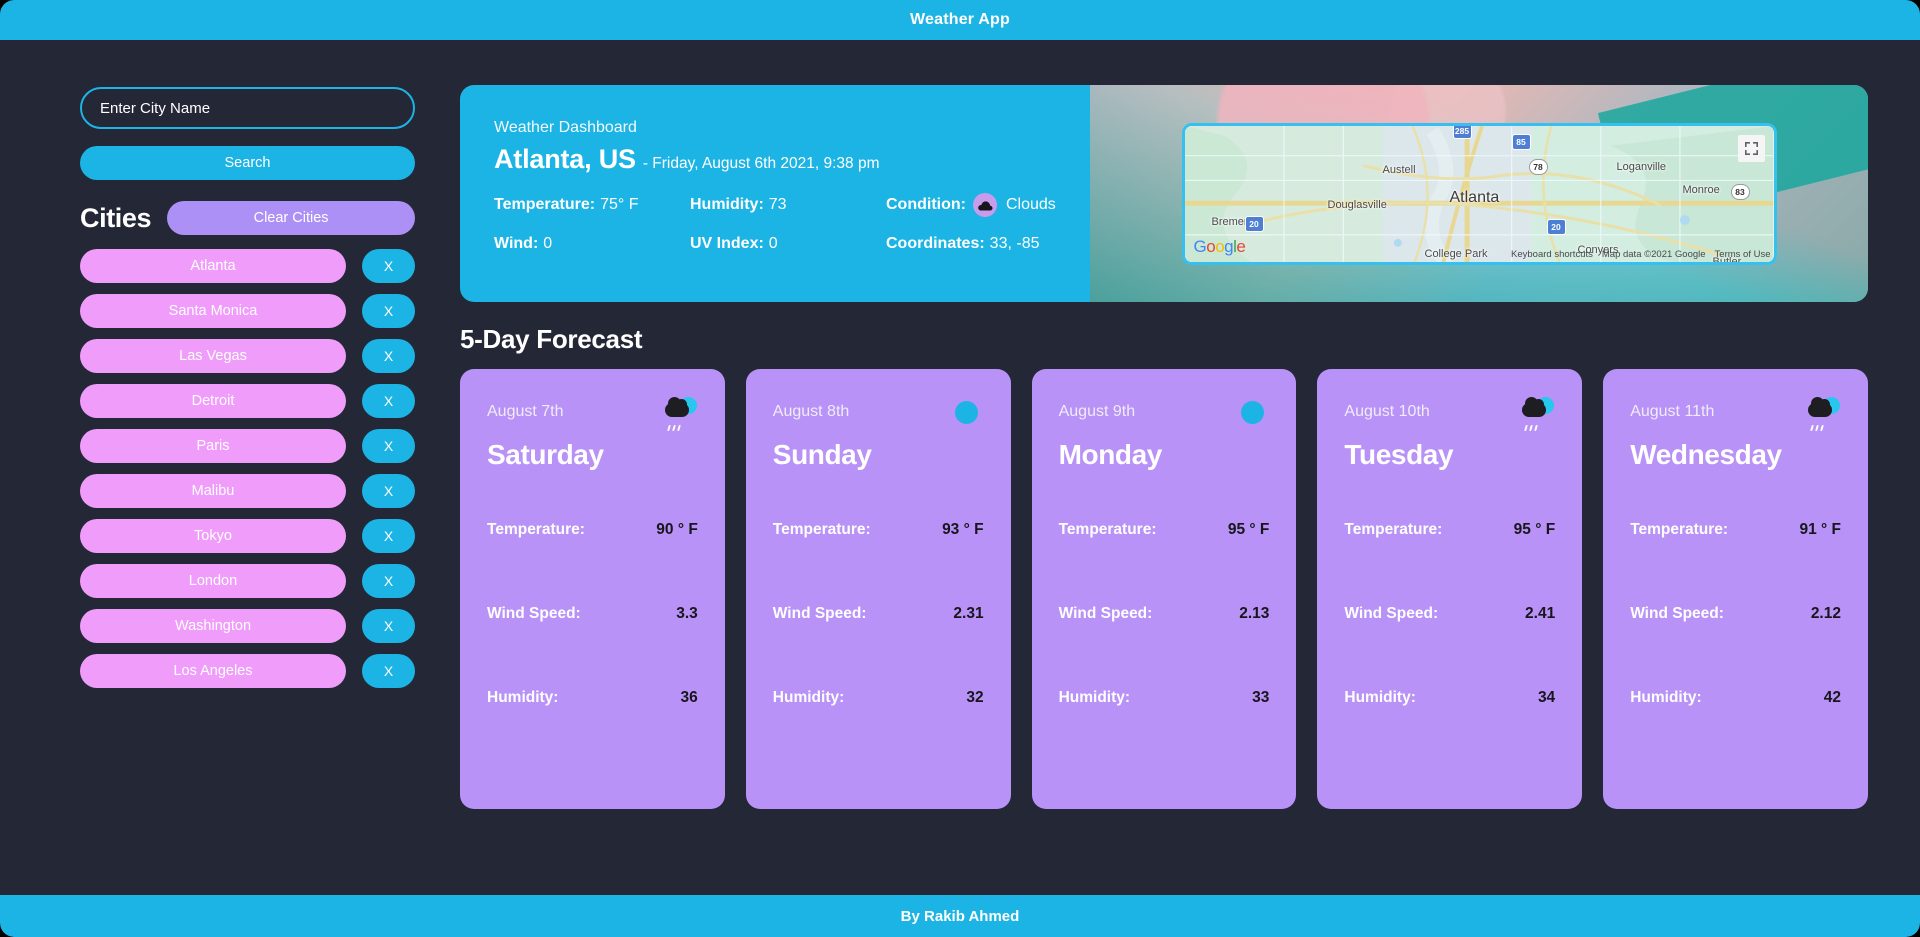  I want to click on dashboard-city-name: Atlanta, US, so click(565, 159).